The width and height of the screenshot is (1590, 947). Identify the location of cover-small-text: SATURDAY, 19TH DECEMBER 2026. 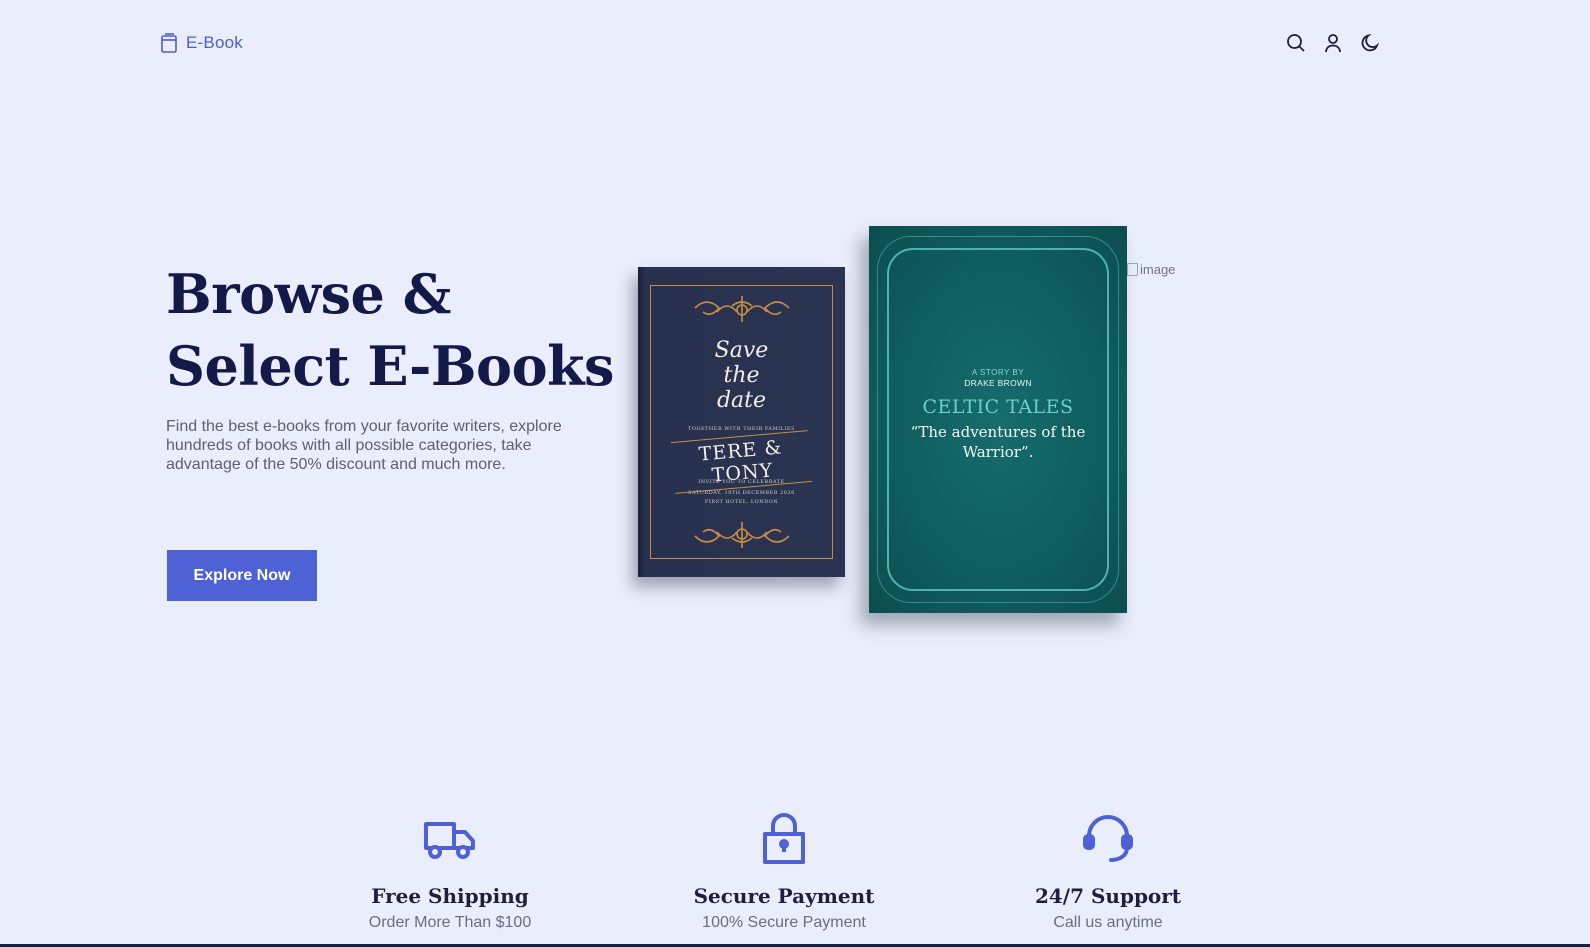
(741, 493).